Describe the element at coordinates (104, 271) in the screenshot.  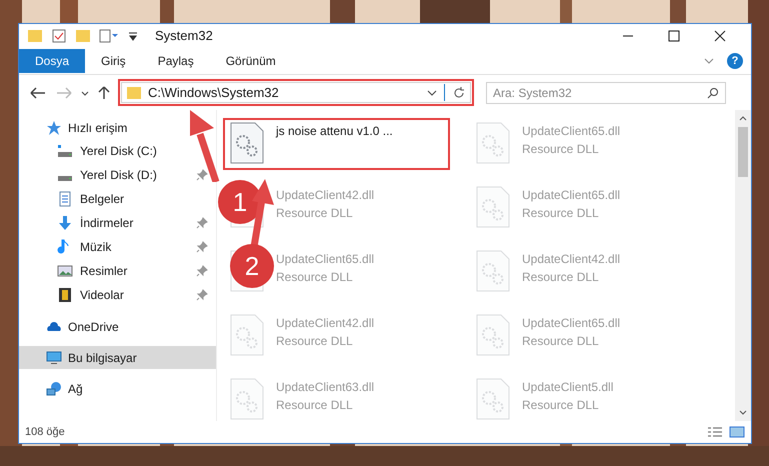
I see `nav-link: Resimler` at that location.